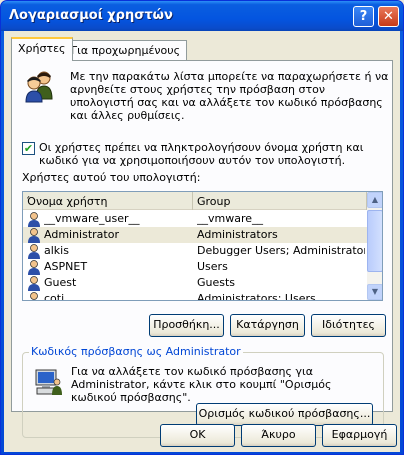 This screenshot has width=404, height=455. Describe the element at coordinates (195, 267) in the screenshot. I see `table-row: ASPNET Users` at that location.